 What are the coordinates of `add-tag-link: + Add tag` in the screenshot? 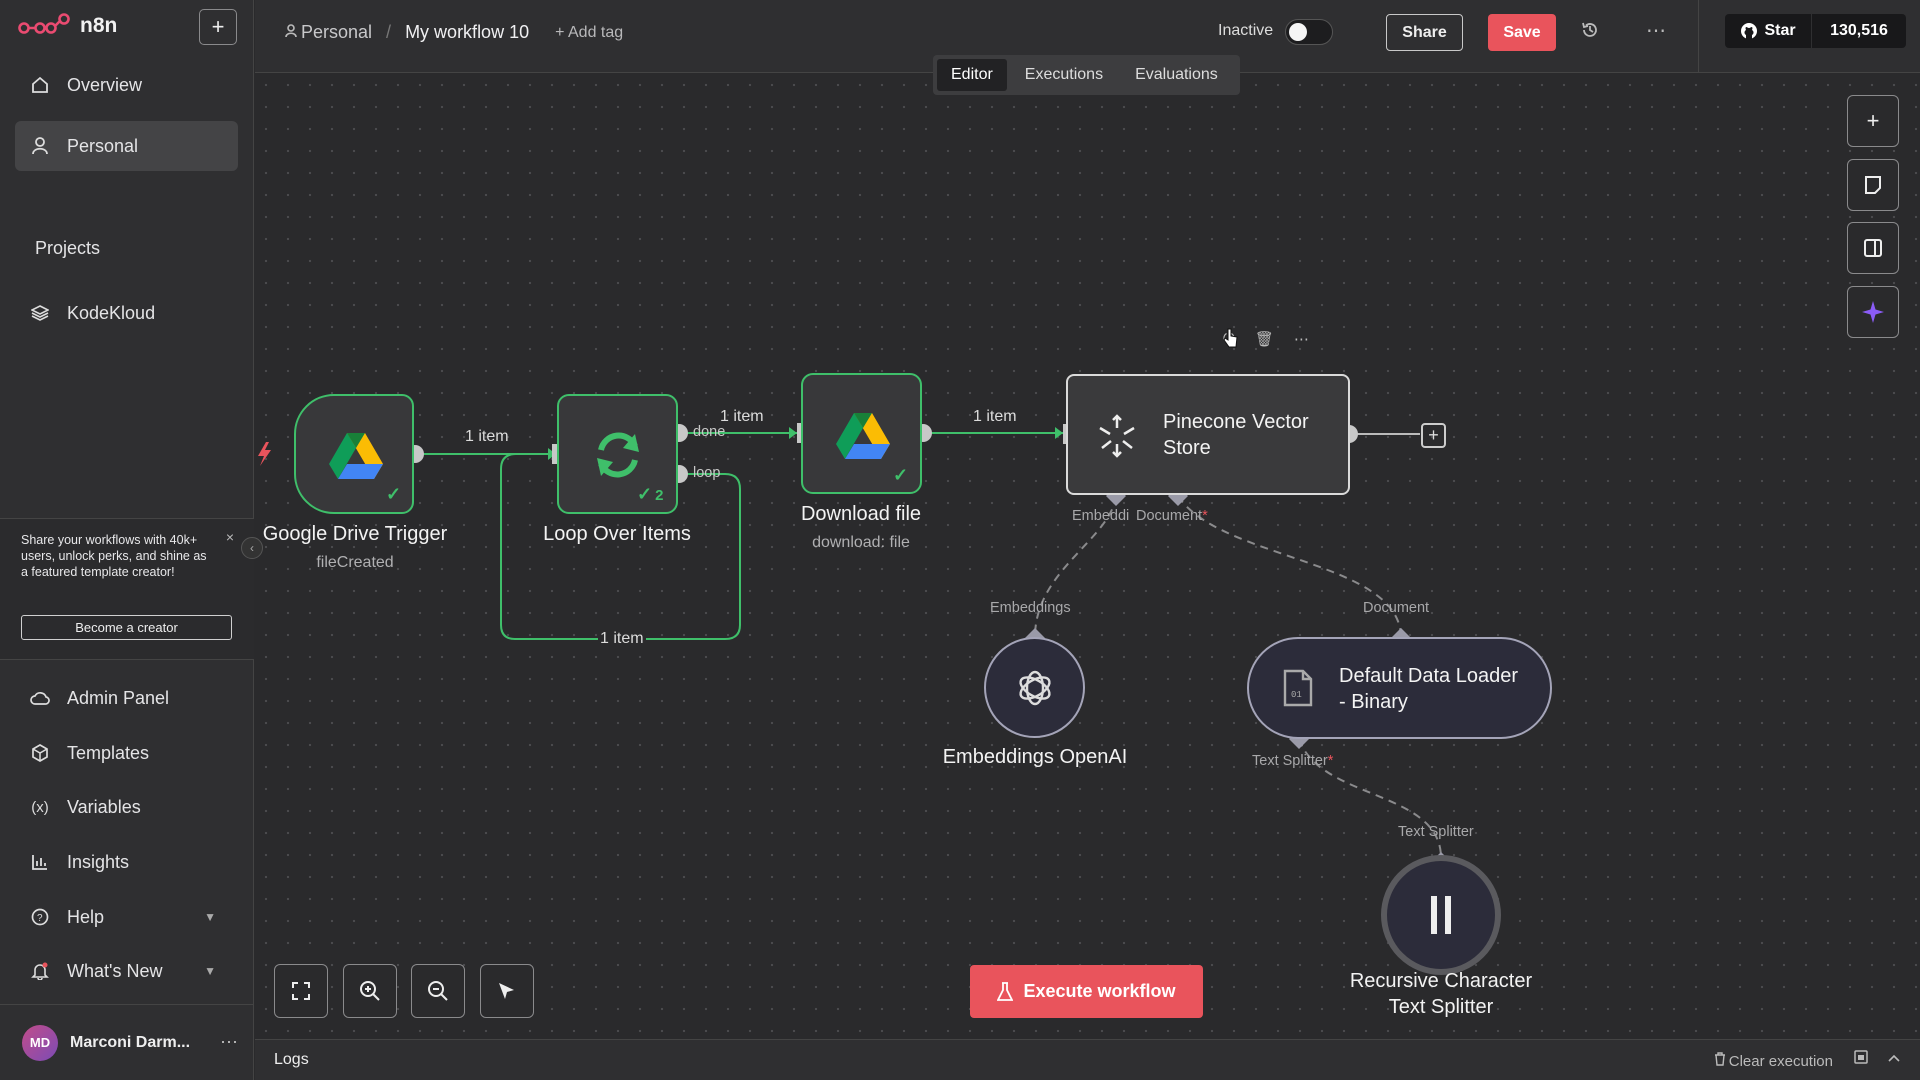 It's located at (589, 33).